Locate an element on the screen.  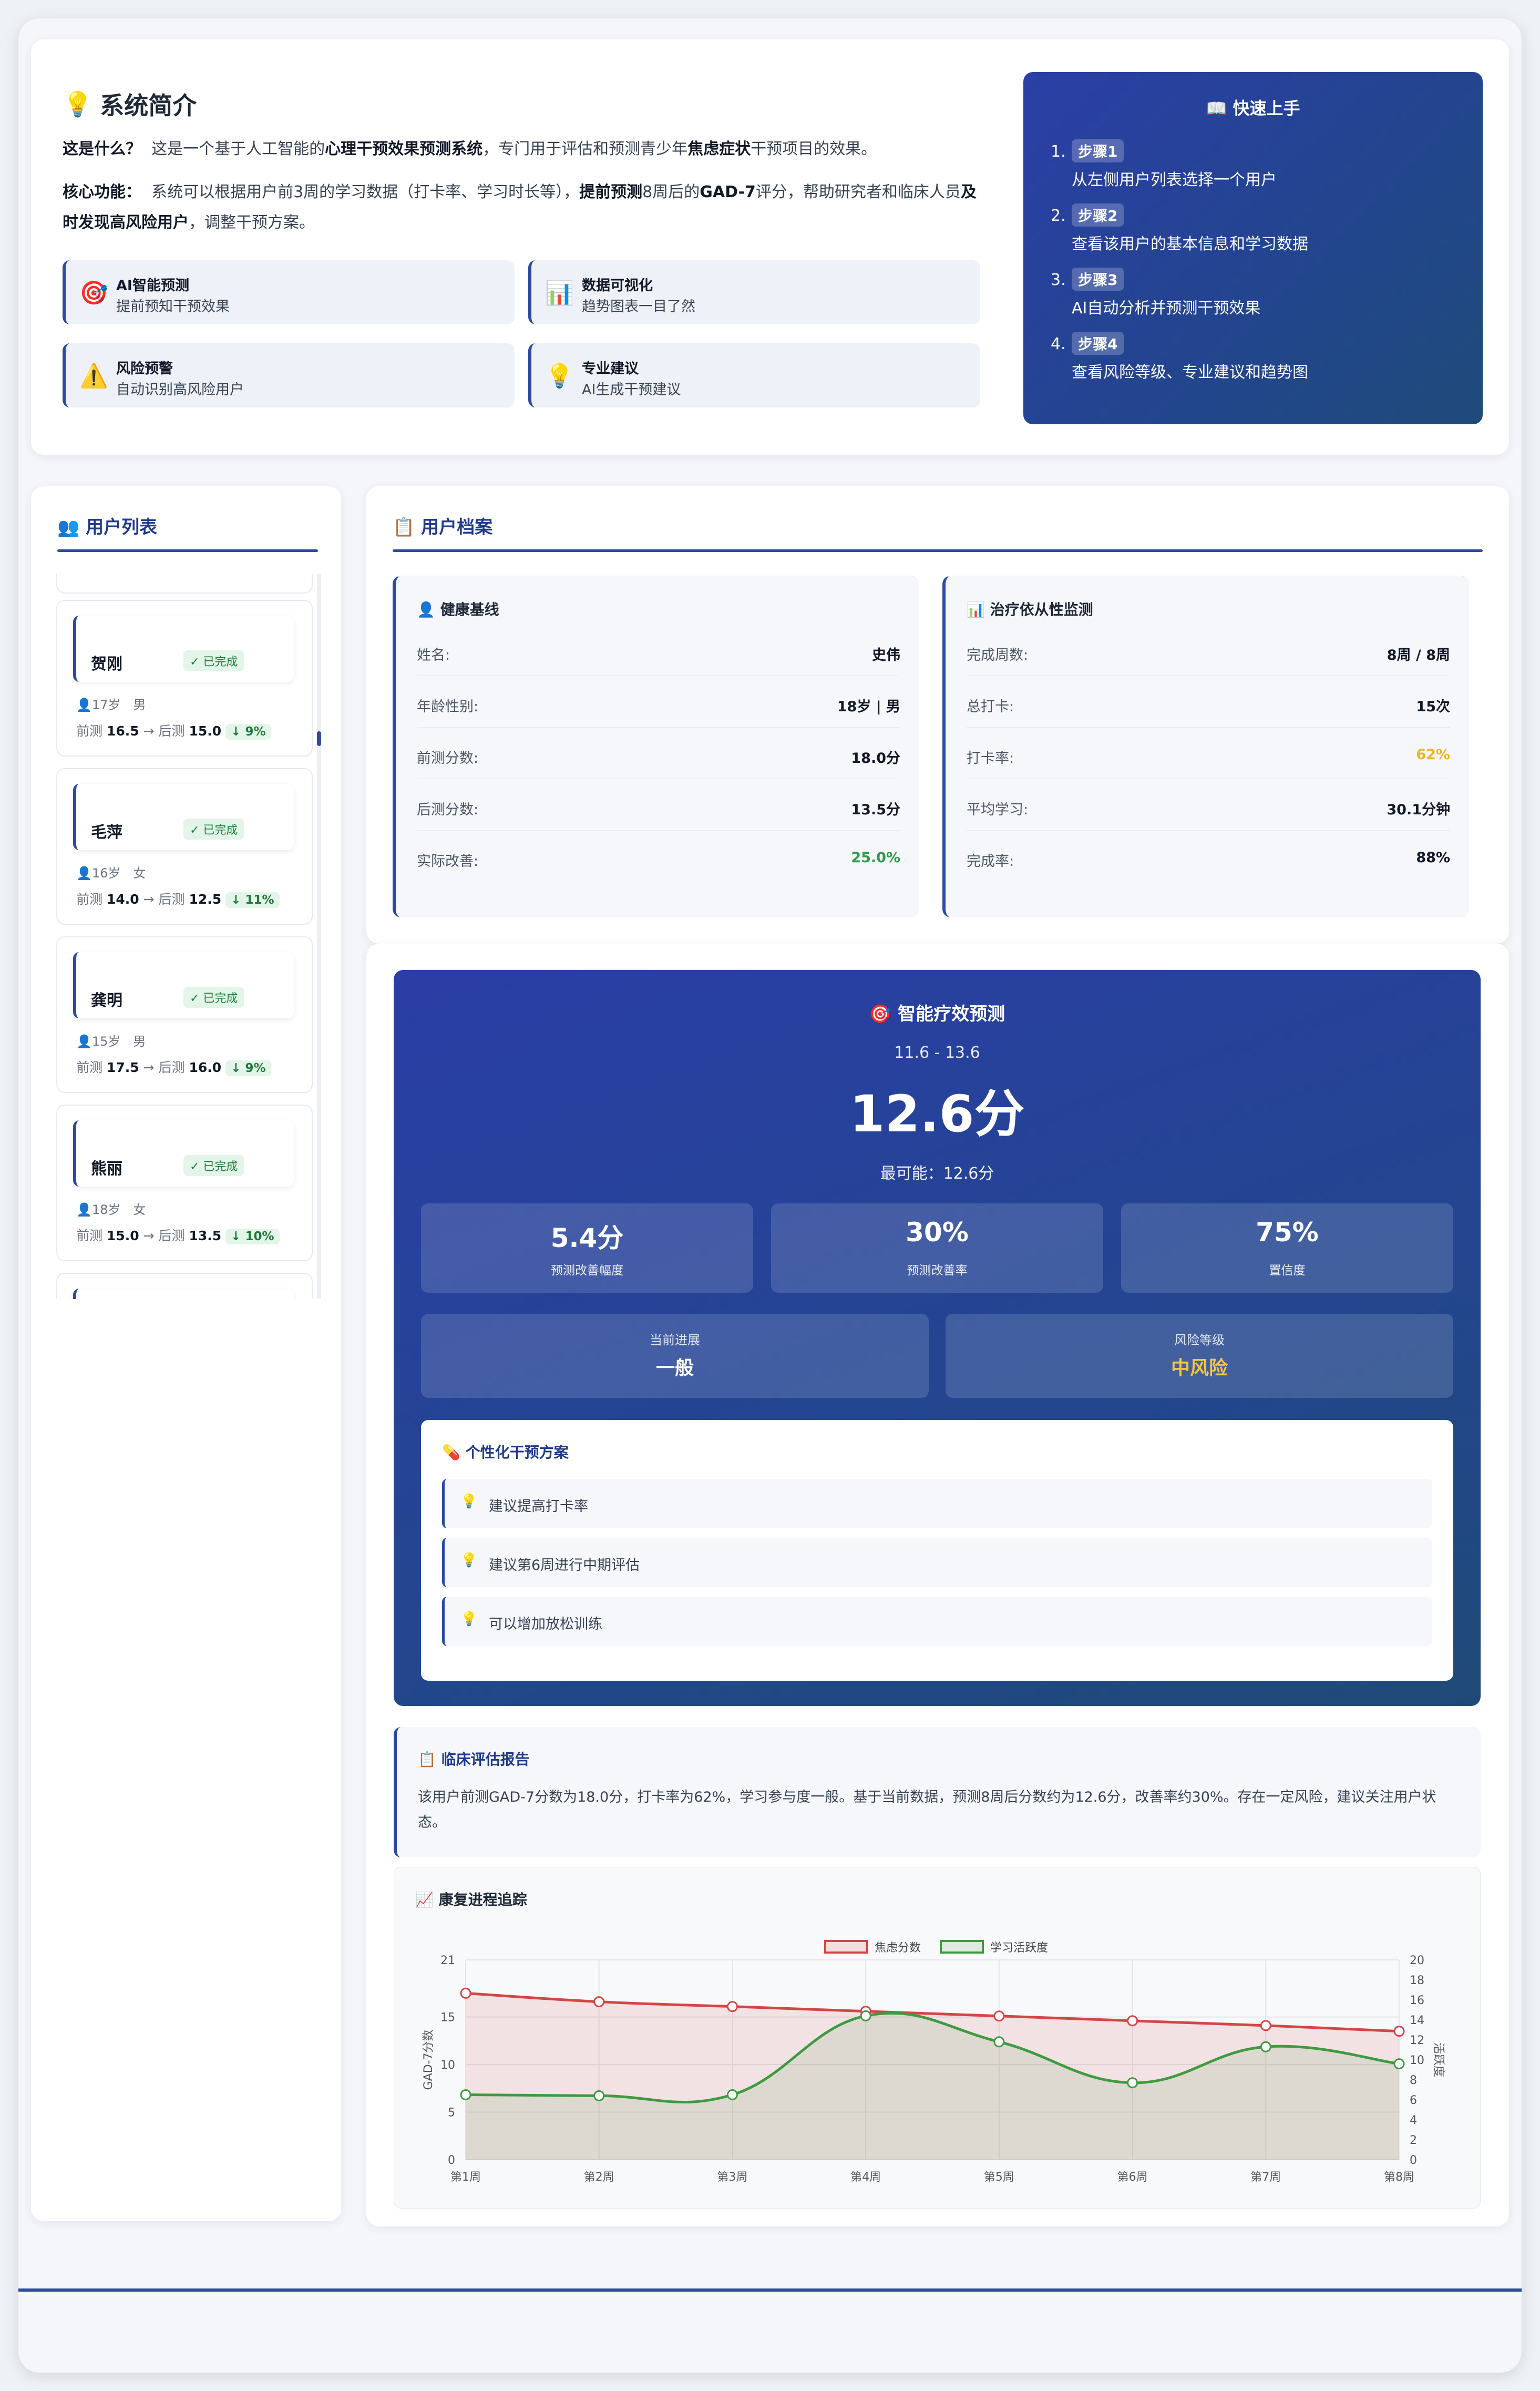
stat-confidence: 75% 置信度 is located at coordinates (1287, 1248).